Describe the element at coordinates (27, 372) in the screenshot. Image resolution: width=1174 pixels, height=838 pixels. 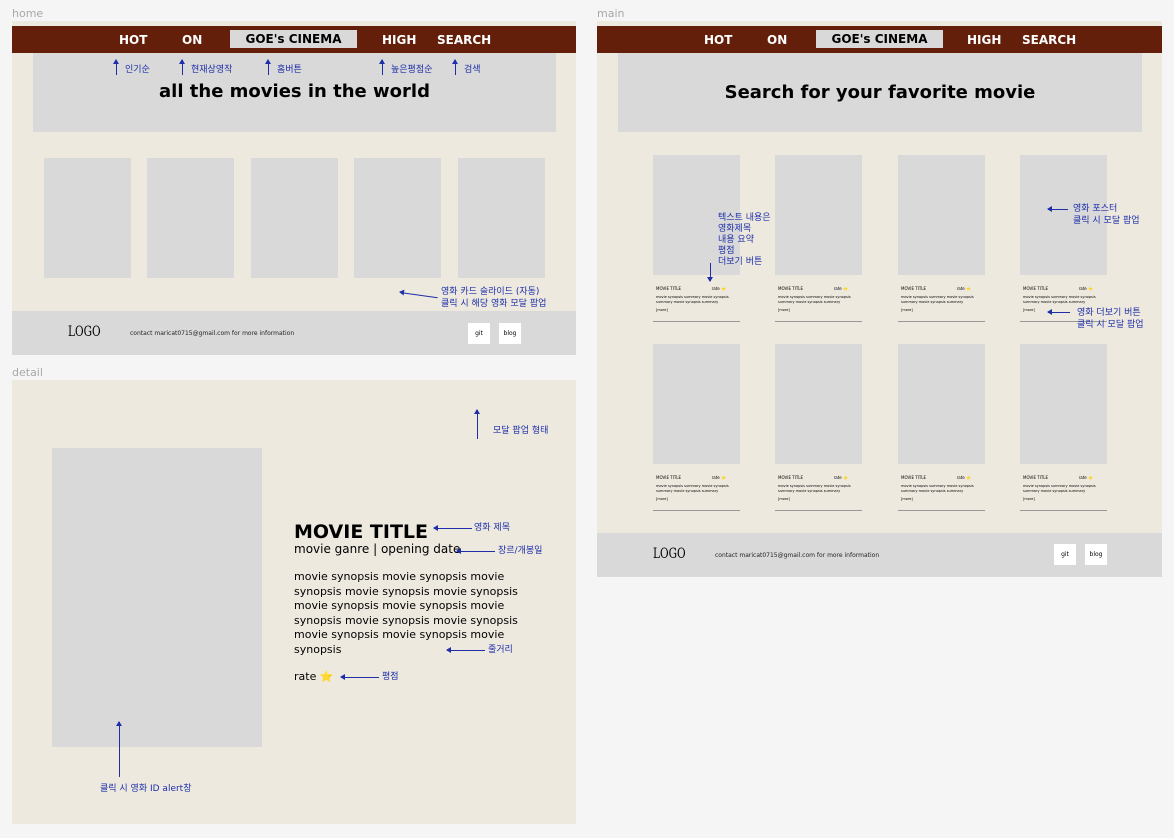
I see `detail-frame-label: detail` at that location.